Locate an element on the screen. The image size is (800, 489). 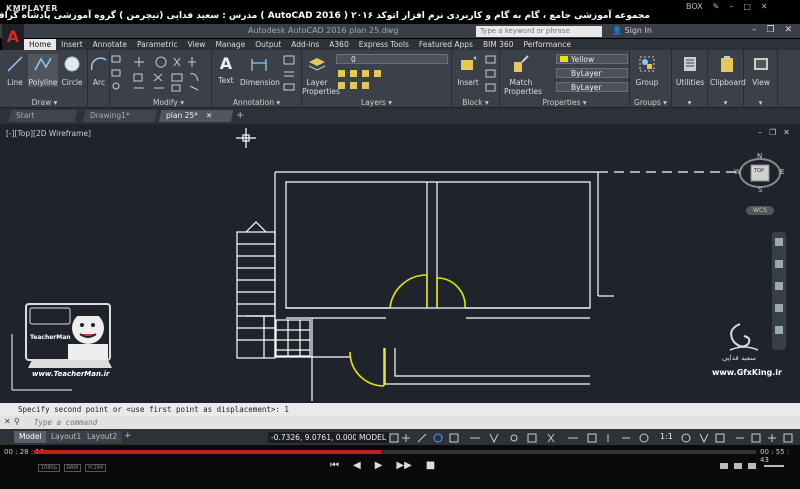
status-extra-icons is located at coordinates (738, 438).